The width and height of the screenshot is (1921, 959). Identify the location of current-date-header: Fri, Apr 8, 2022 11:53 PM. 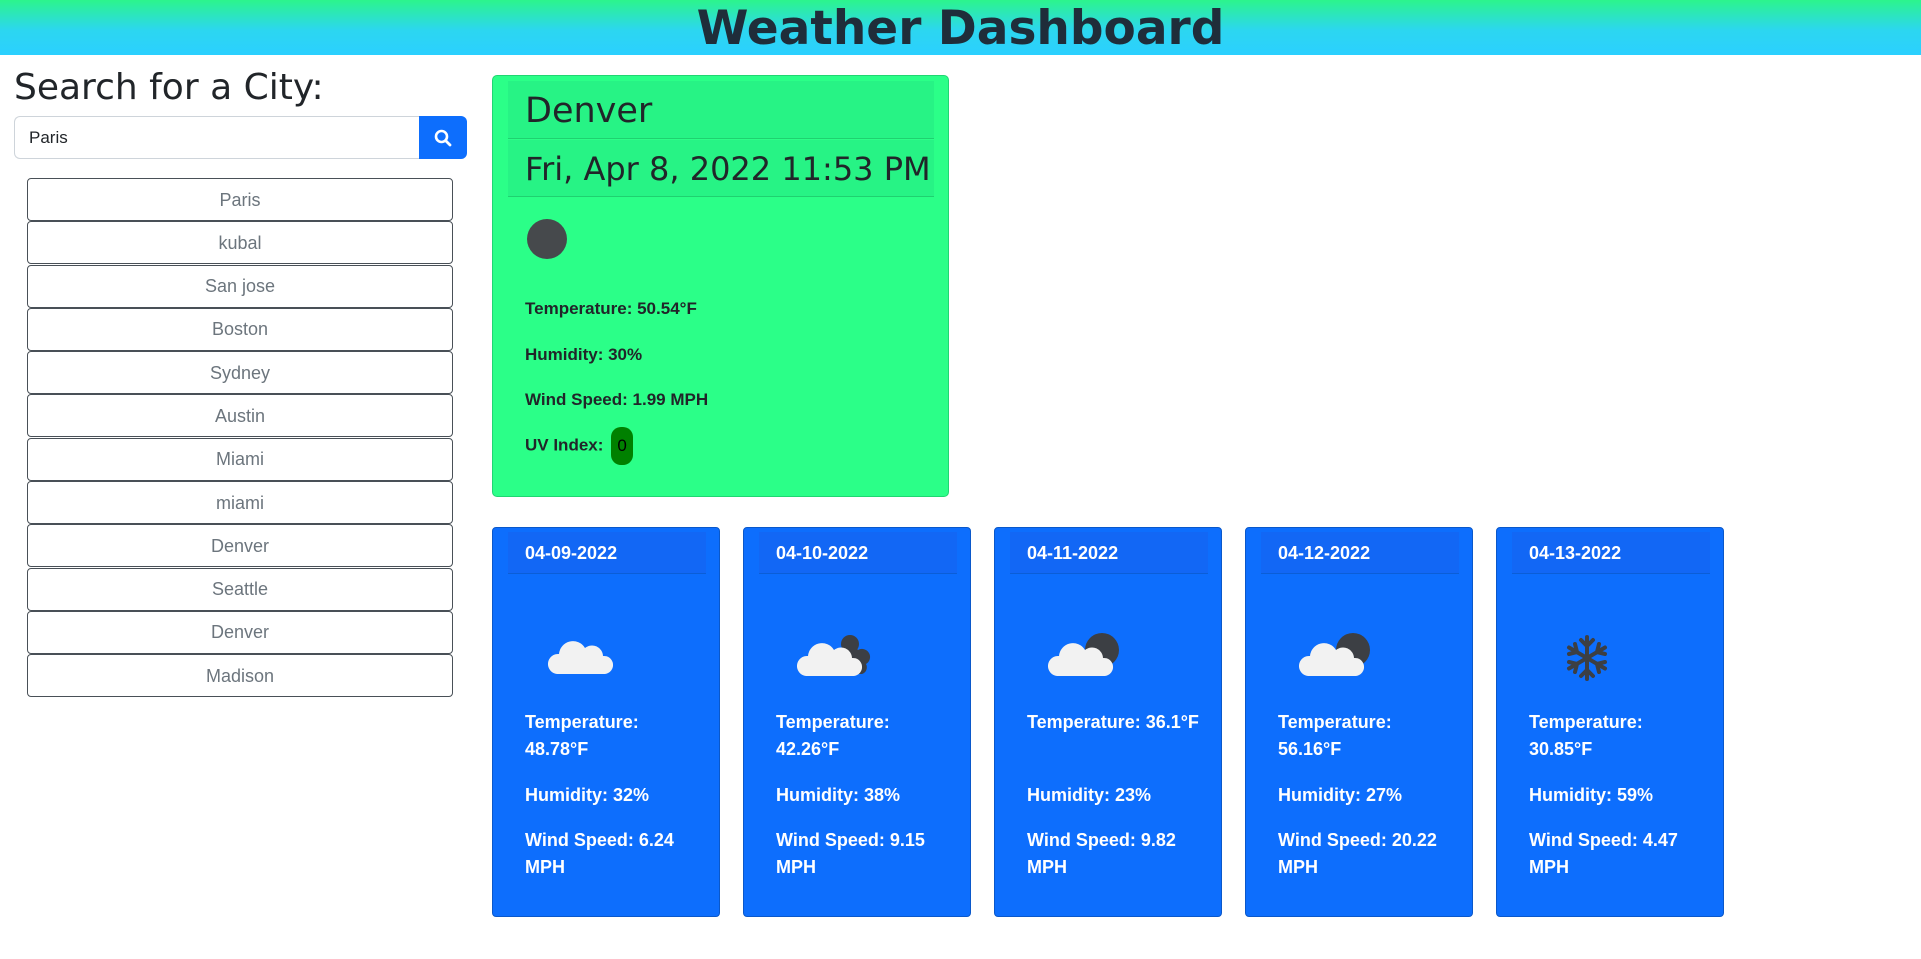
(721, 168).